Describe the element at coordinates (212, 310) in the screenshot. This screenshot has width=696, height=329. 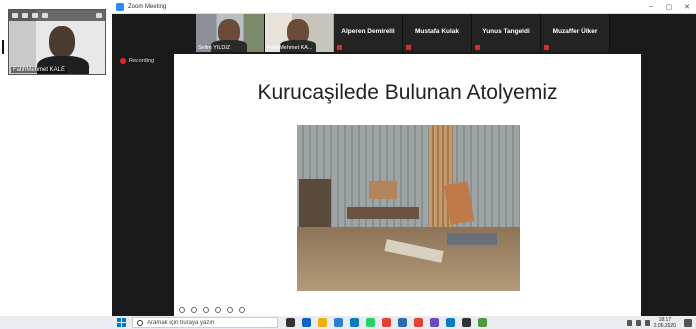
I see `slide-controls` at that location.